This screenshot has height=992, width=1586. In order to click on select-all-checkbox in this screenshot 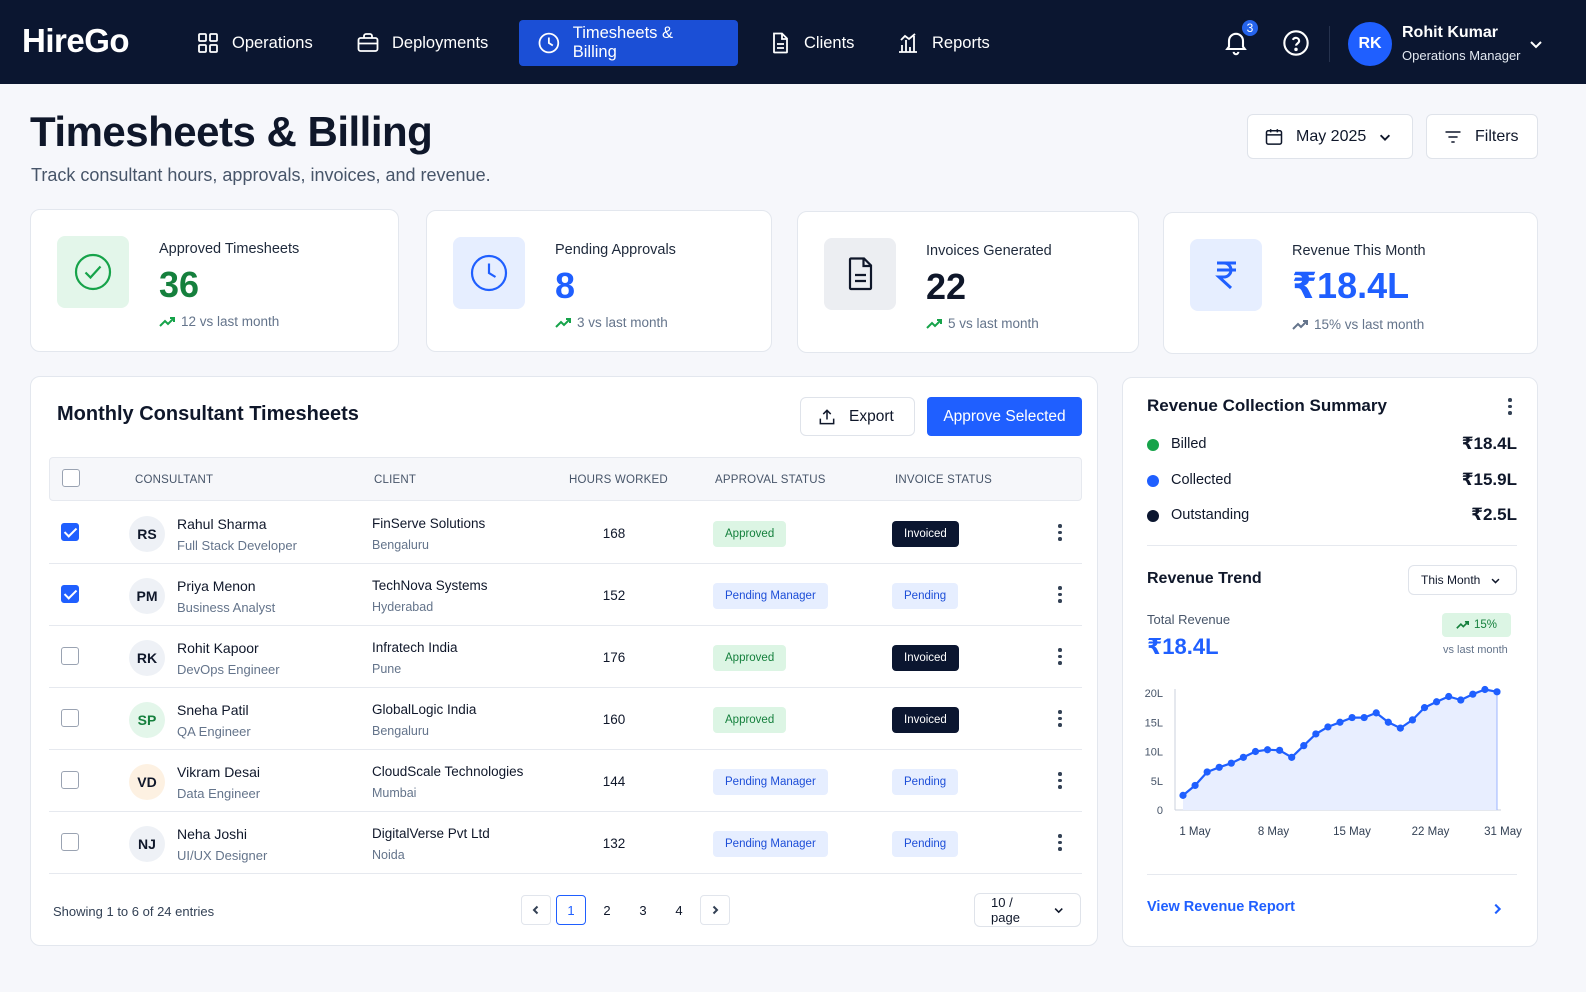, I will do `click(71, 478)`.